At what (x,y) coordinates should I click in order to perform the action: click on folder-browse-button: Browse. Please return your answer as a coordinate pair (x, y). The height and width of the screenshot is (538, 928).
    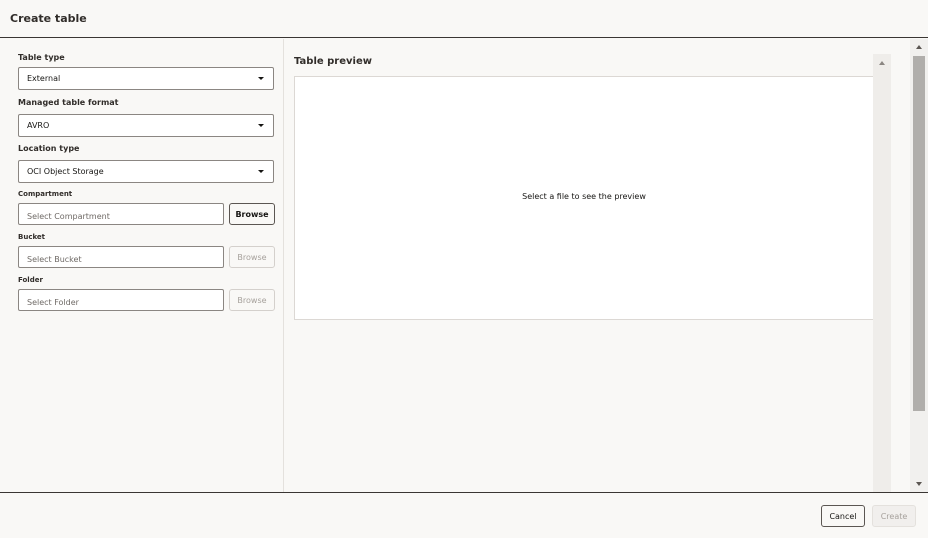
    Looking at the image, I should click on (252, 300).